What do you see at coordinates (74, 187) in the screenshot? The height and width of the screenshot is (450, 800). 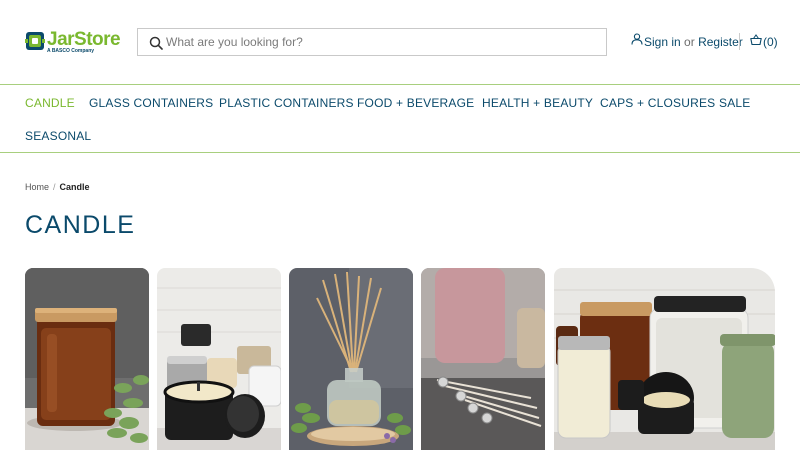 I see `breadcrumb-current: Candle` at bounding box center [74, 187].